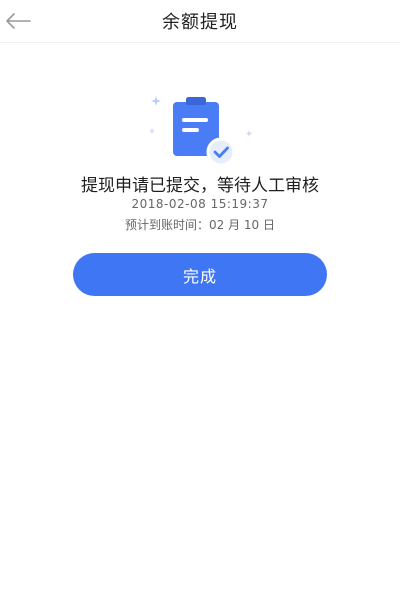 This screenshot has height=600, width=400. What do you see at coordinates (200, 274) in the screenshot?
I see `done-button: 完成` at bounding box center [200, 274].